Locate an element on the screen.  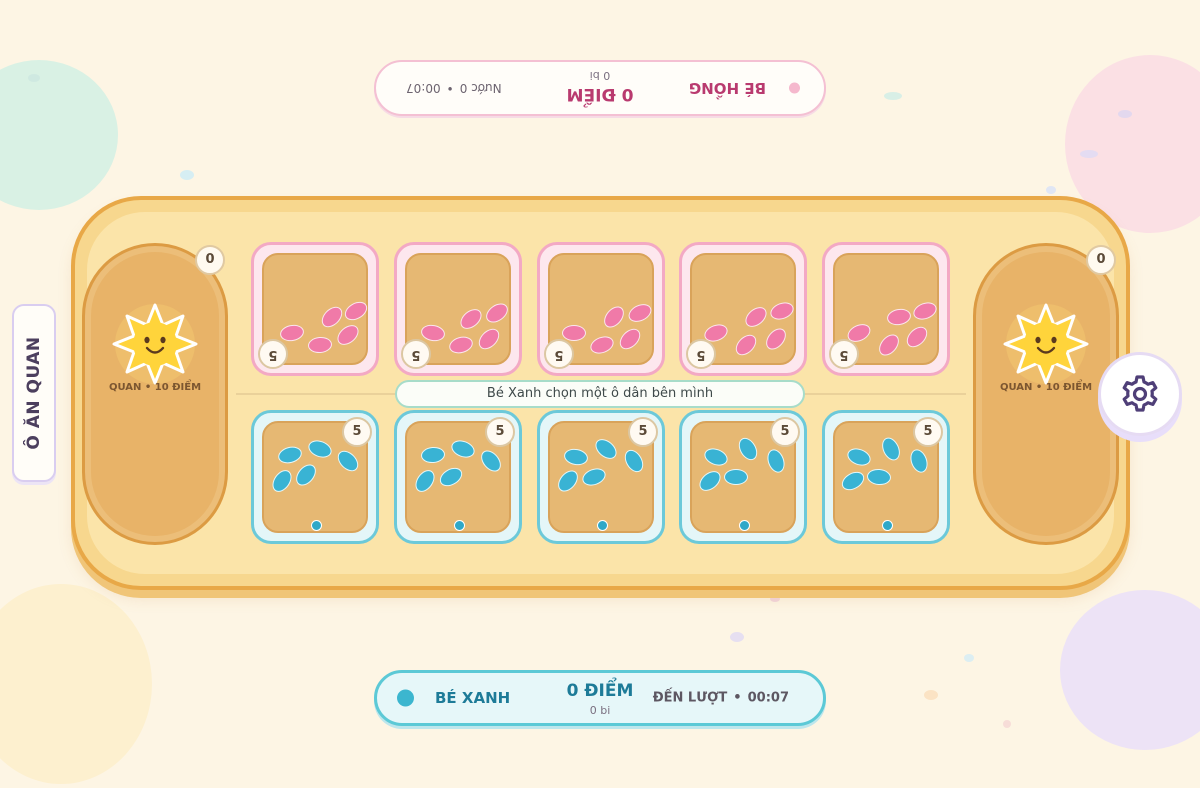
status-banner: Bé Xanh chọn một ô dân bên mình is located at coordinates (600, 394).